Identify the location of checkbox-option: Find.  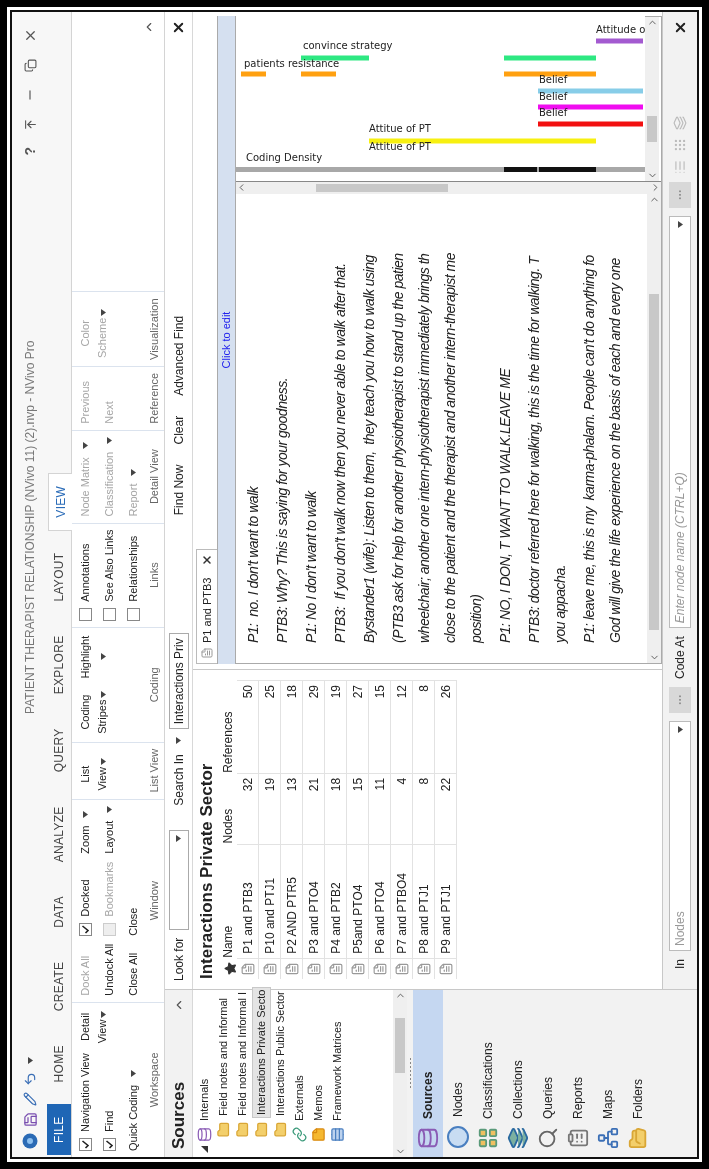
(109, 1102).